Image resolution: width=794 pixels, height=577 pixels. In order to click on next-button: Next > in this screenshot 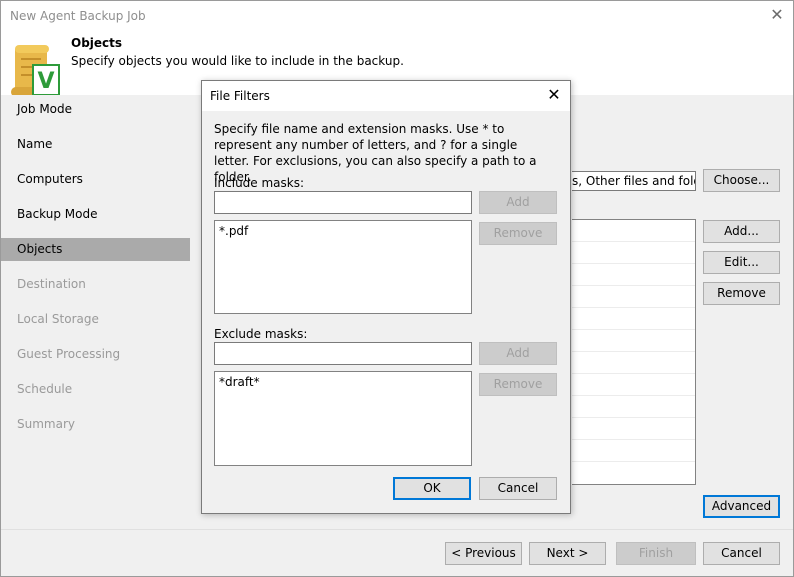, I will do `click(567, 553)`.